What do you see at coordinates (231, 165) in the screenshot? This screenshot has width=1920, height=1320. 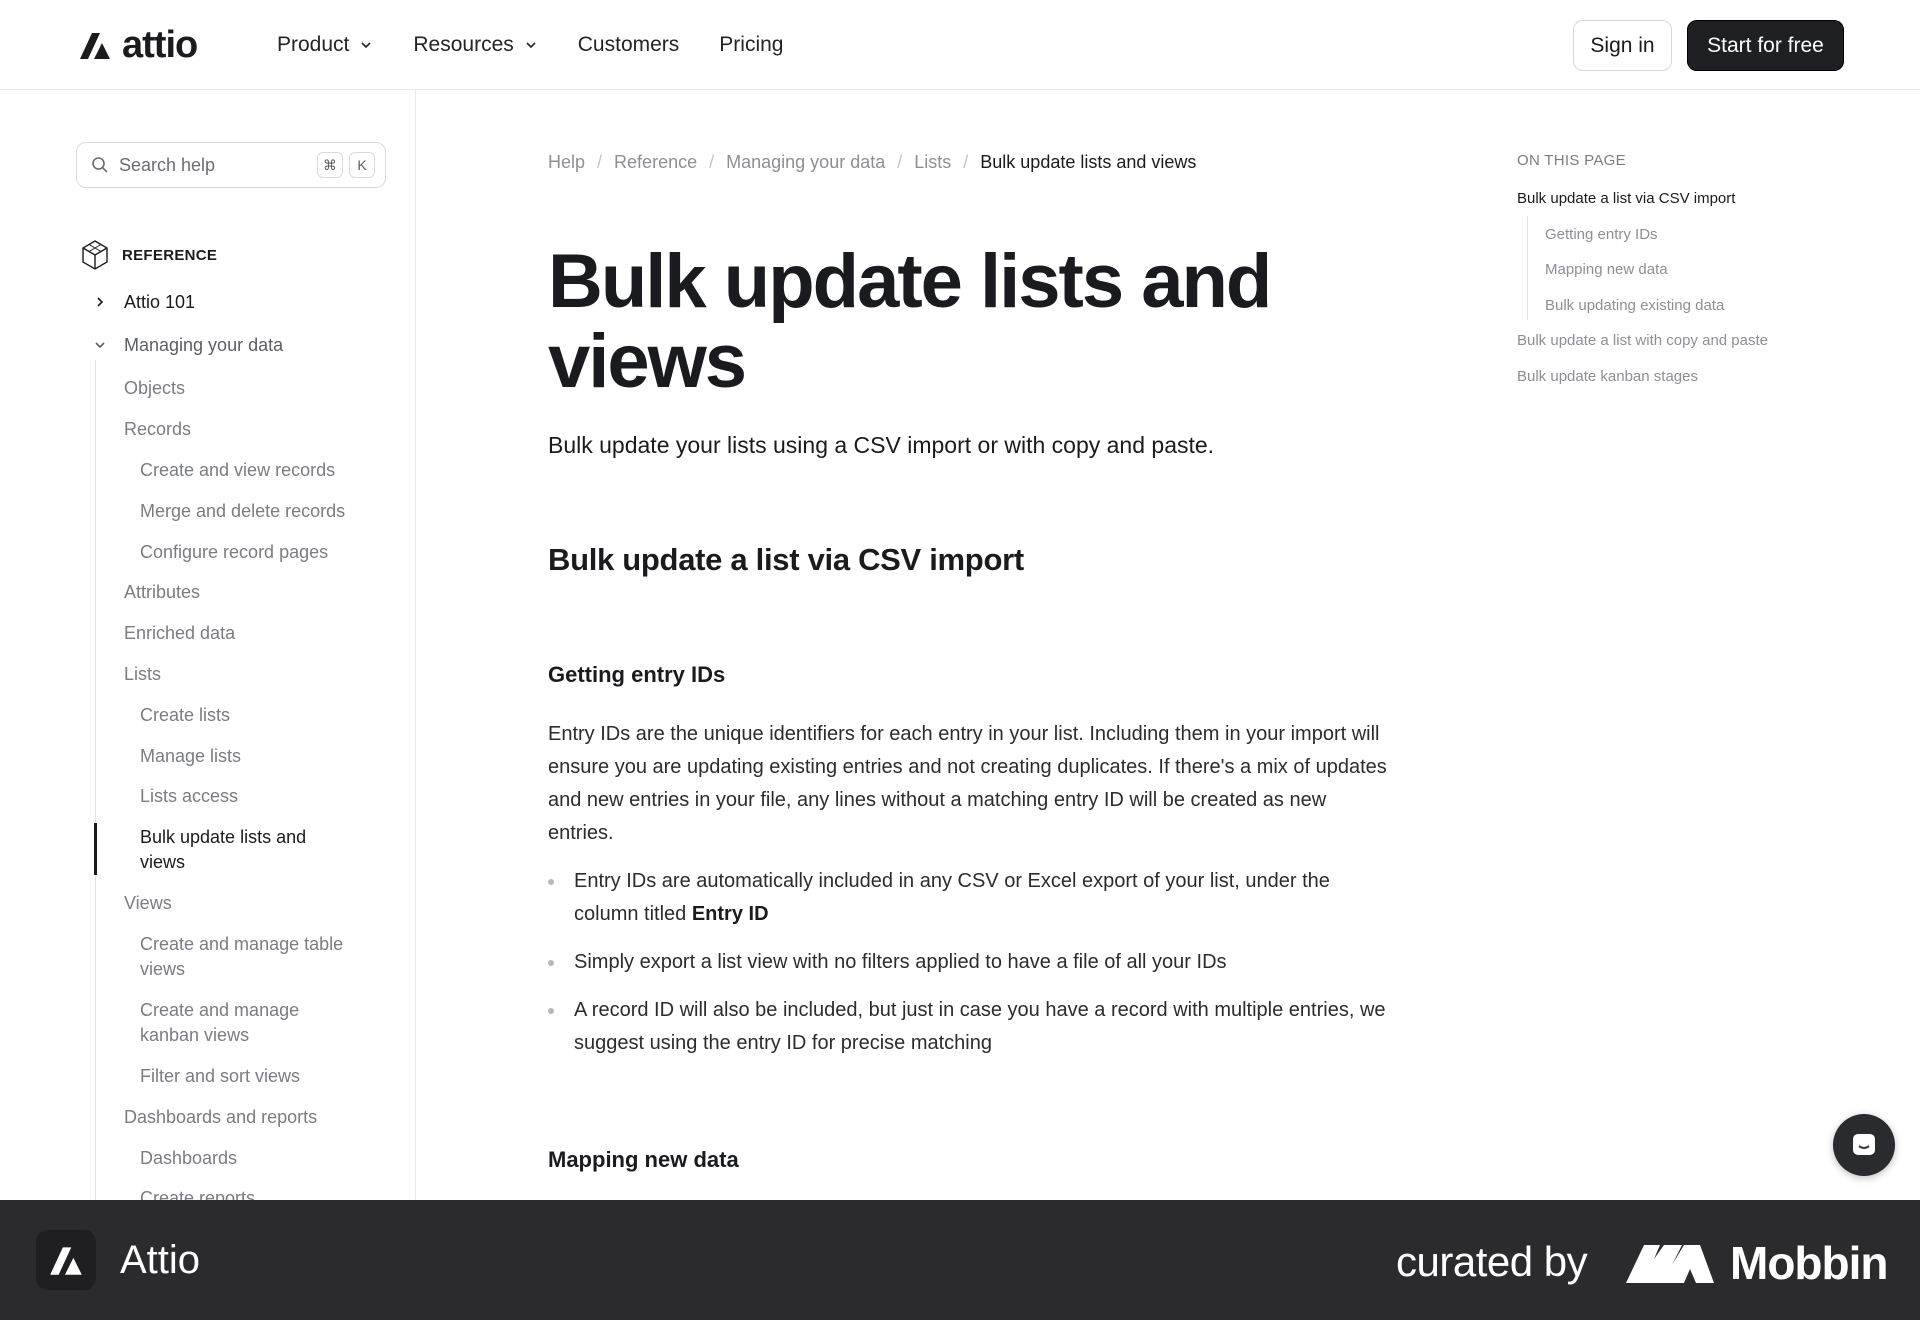 I see `search-help-input: Search help ⌘ K` at bounding box center [231, 165].